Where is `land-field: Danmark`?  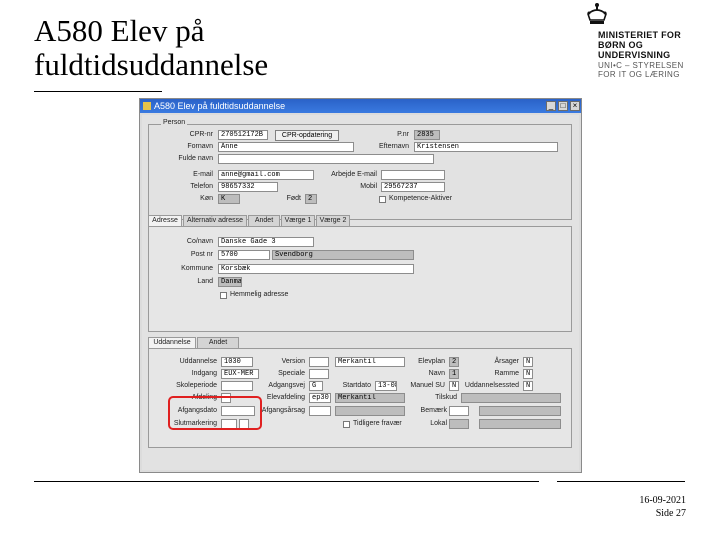 land-field: Danmark is located at coordinates (230, 282).